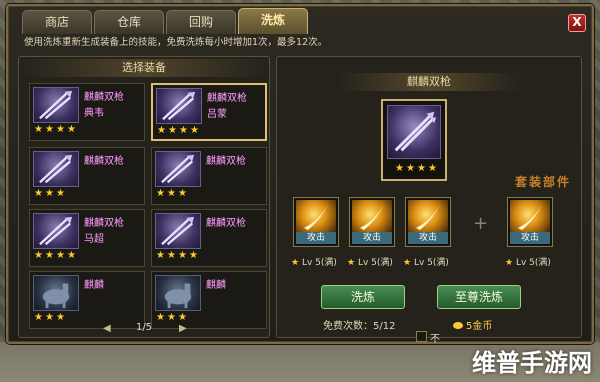  Describe the element at coordinates (359, 326) in the screenshot. I see `free-refine-count: 免费次数：5/12` at that location.